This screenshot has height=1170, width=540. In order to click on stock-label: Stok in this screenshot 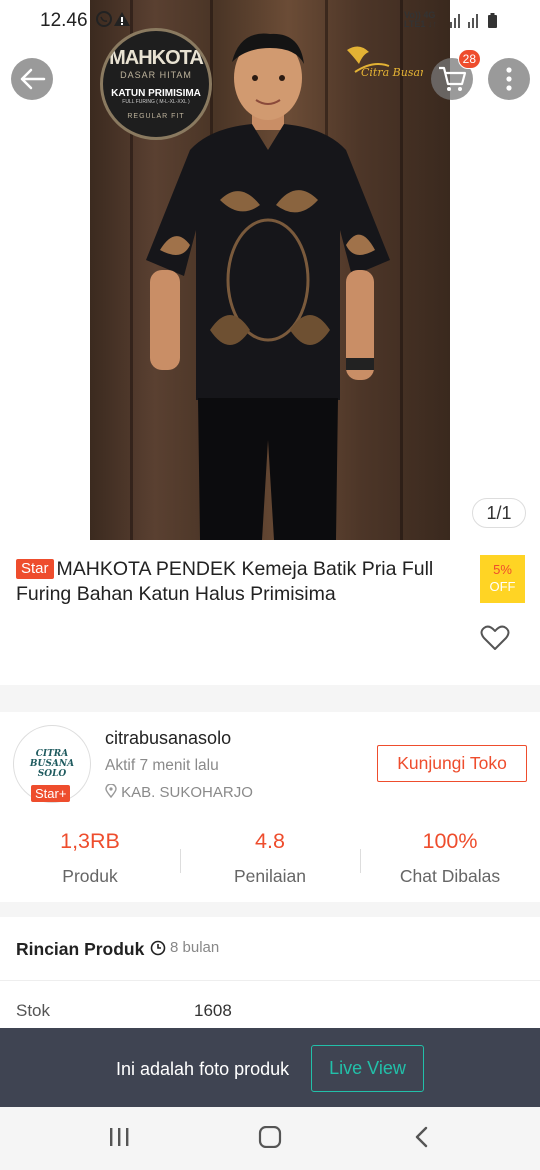, I will do `click(33, 1010)`.